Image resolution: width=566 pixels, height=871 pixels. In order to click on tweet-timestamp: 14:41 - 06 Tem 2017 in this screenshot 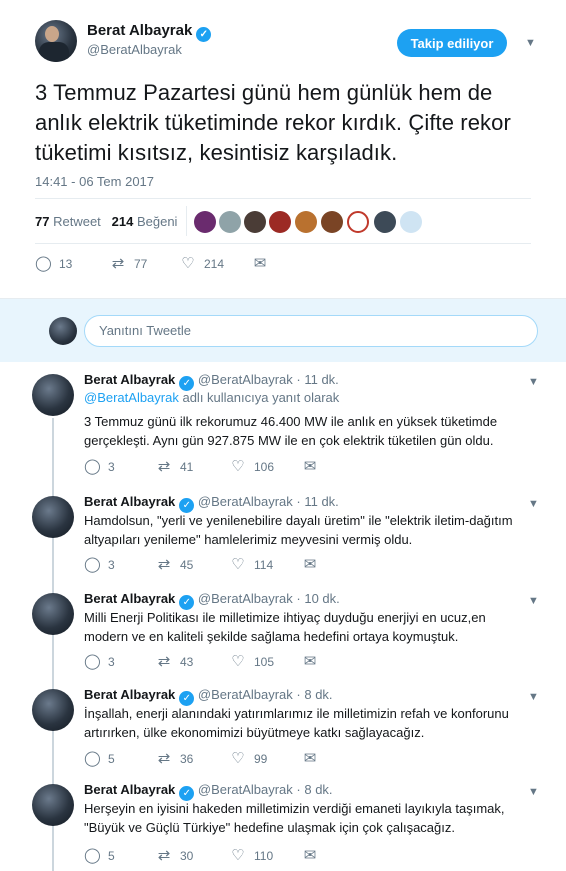, I will do `click(94, 181)`.